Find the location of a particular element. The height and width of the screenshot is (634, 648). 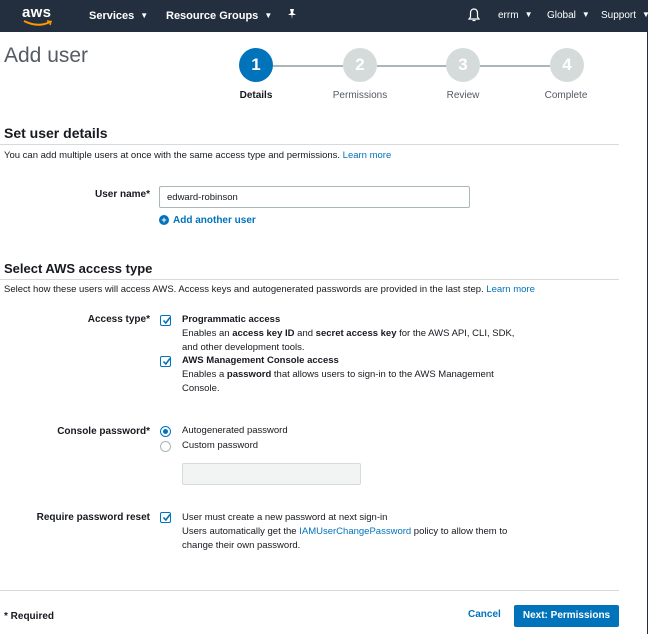

desc-part: and other development tools. is located at coordinates (243, 347).